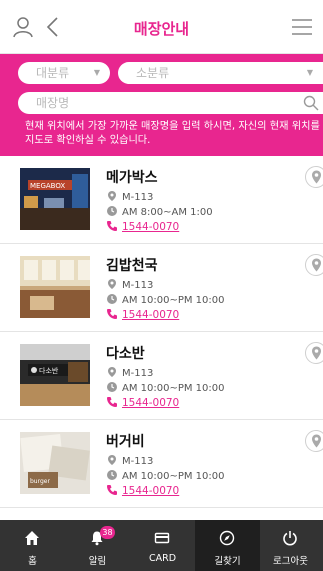 Image resolution: width=323 pixels, height=571 pixels. I want to click on menu-icon, so click(302, 27).